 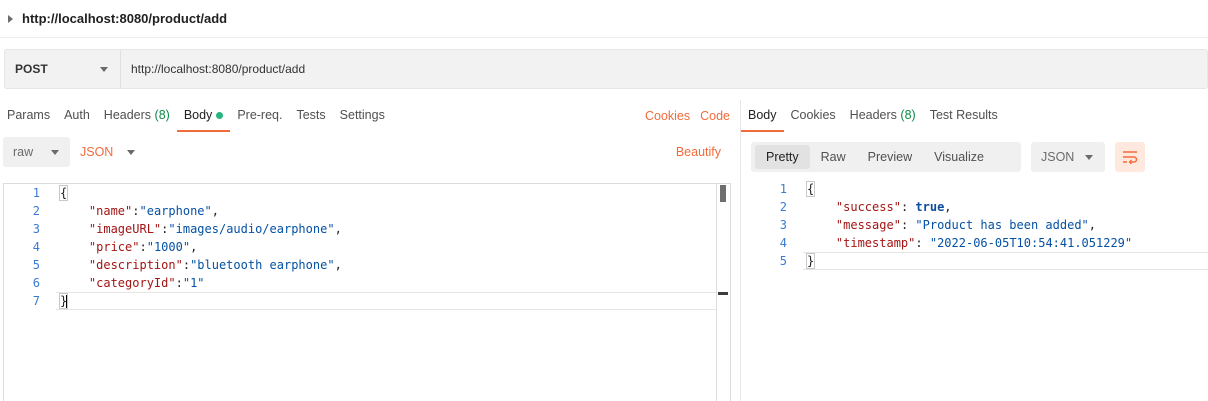 I want to click on request-title-bar: http://localhost:8080/product/add, so click(x=604, y=19).